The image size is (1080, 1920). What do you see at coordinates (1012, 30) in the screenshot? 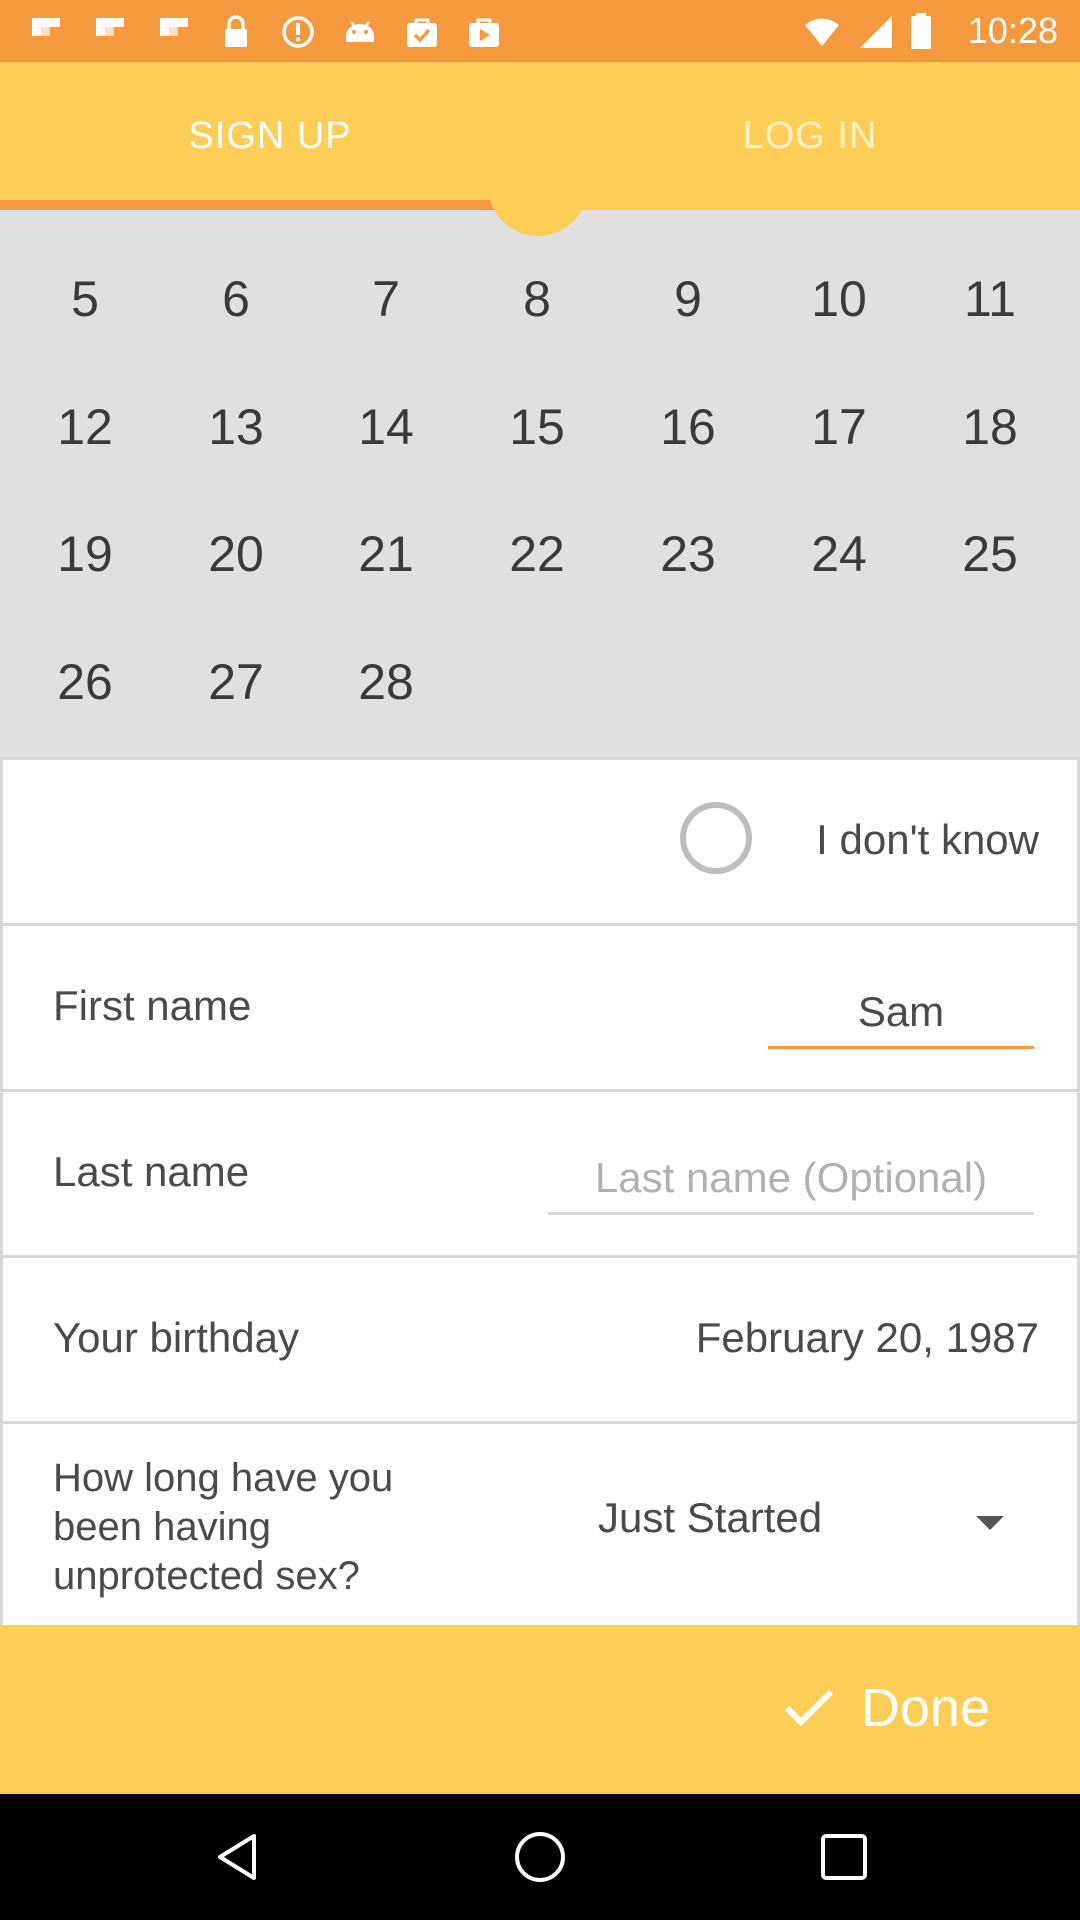
I see `status-time: 10:28` at bounding box center [1012, 30].